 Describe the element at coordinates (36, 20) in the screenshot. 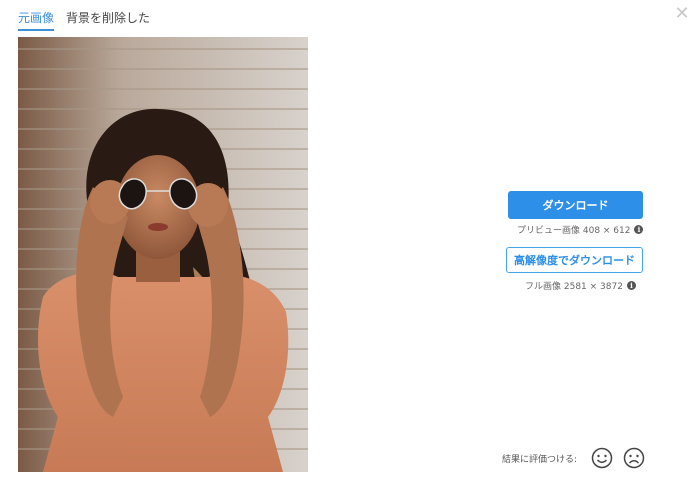

I see `tab-original-image: 元画像` at that location.